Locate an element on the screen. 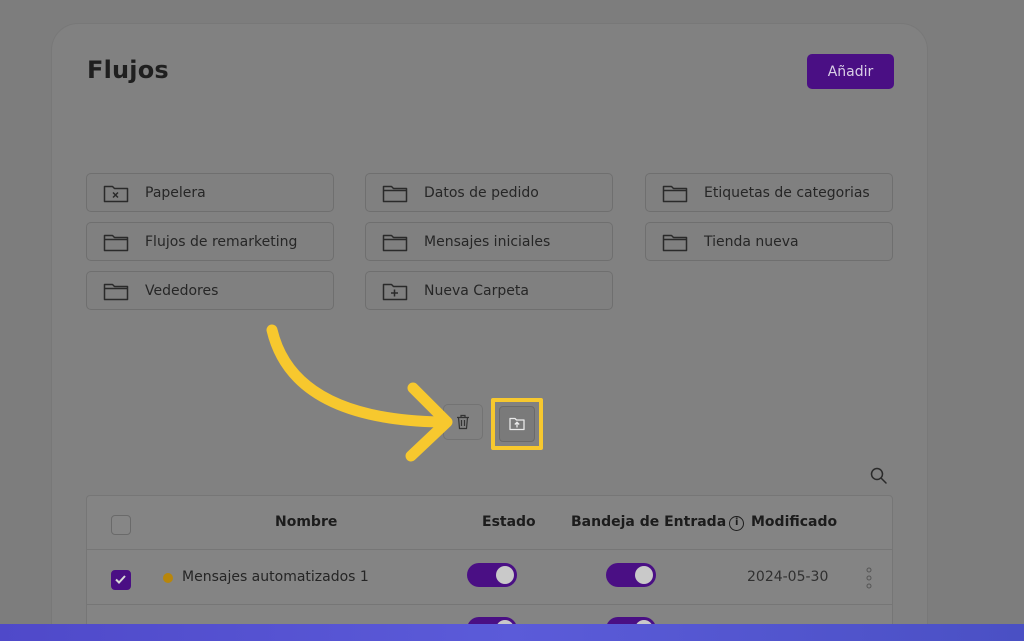 The image size is (1024, 641). folder-label: Datos de pedido is located at coordinates (481, 192).